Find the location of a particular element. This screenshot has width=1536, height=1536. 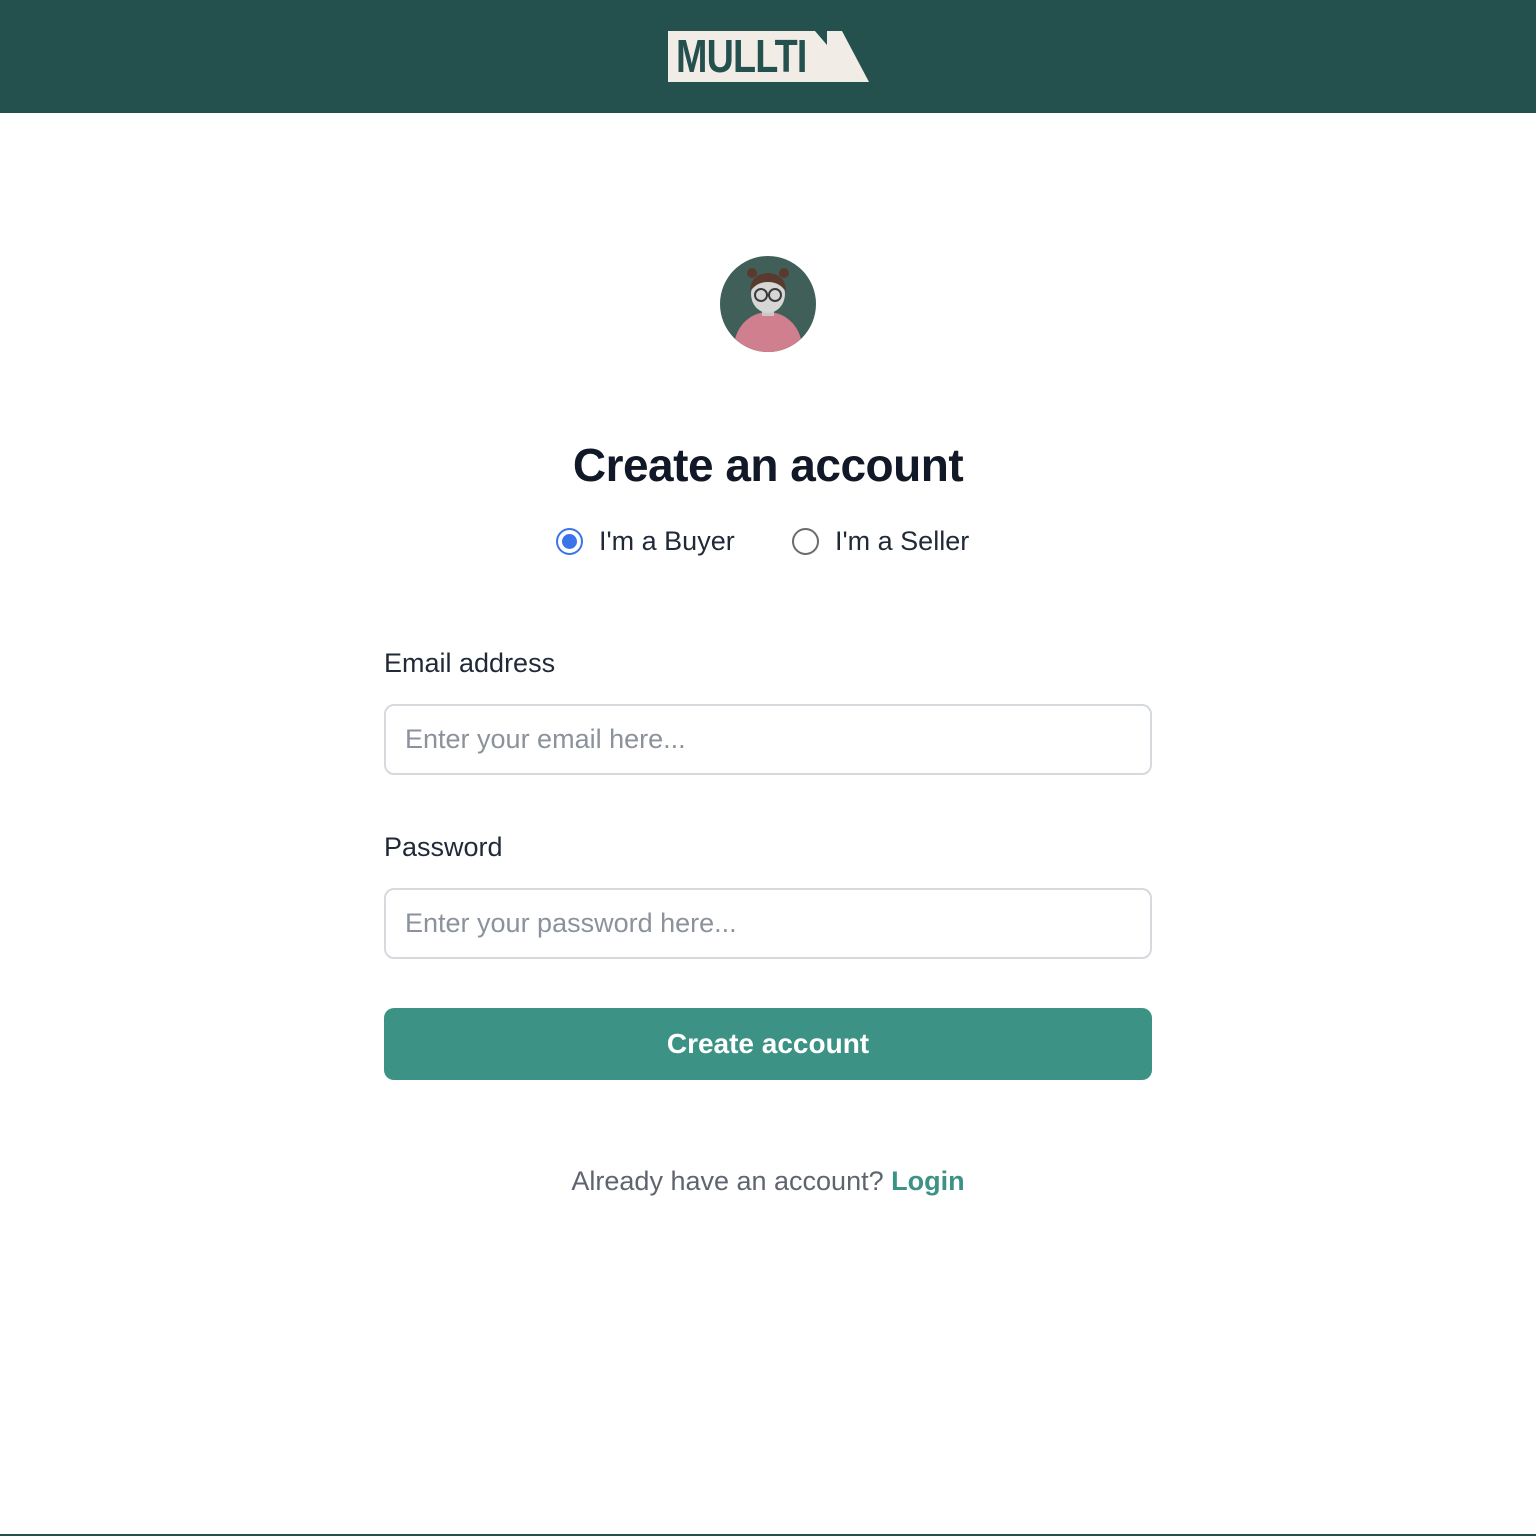

radio-seller-label: I'm a Seller is located at coordinates (902, 540).